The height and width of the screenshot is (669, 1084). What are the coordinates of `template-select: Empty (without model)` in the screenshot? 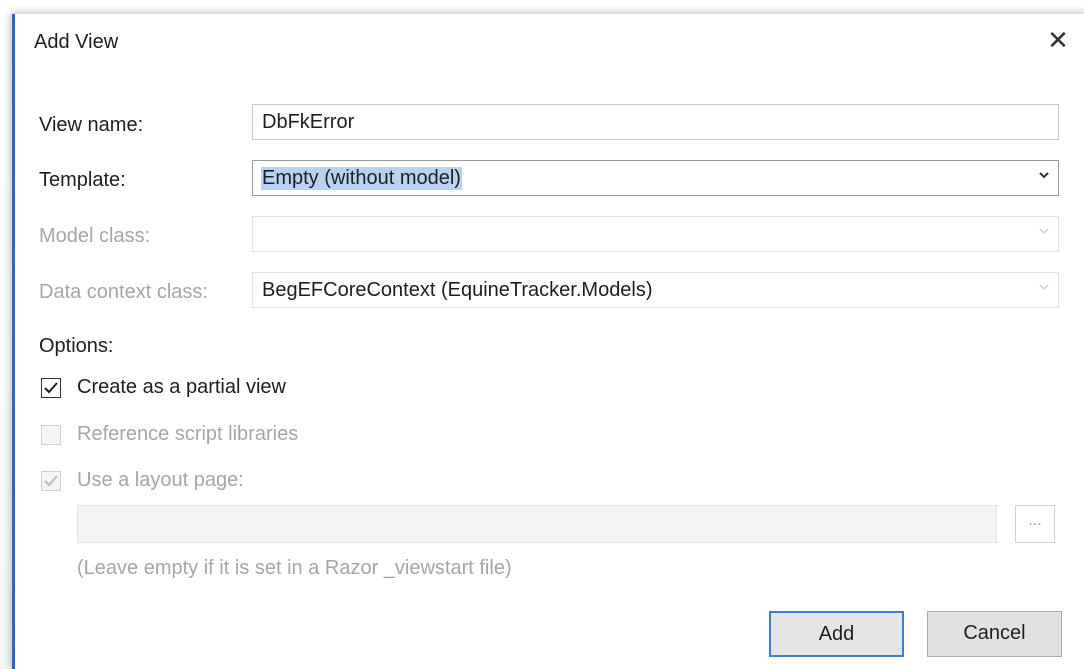 It's located at (655, 178).